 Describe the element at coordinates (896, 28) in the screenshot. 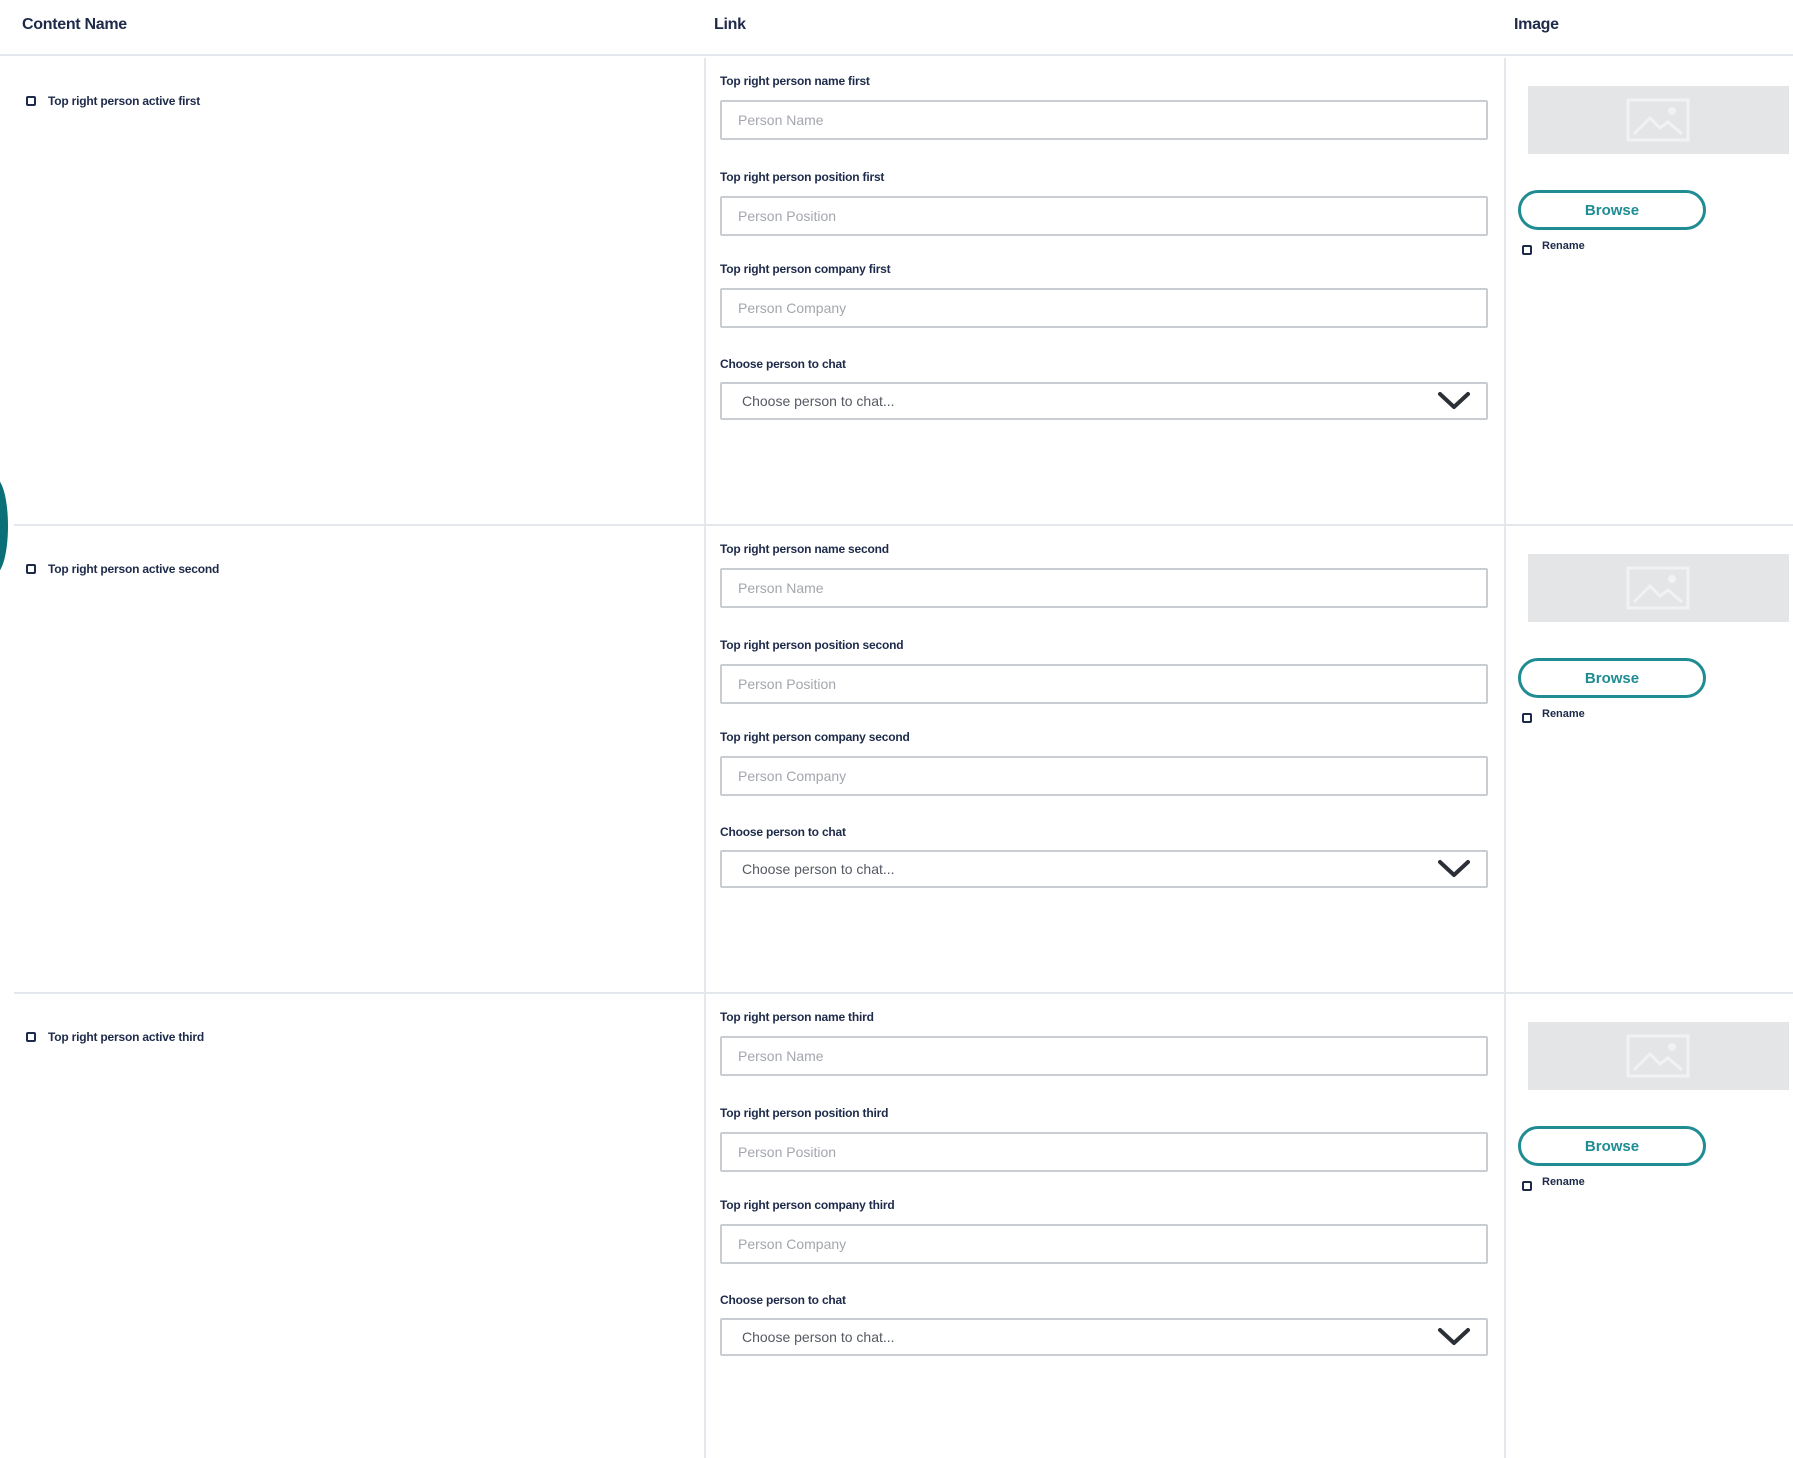

I see `table-header: Content Name Link Image` at that location.